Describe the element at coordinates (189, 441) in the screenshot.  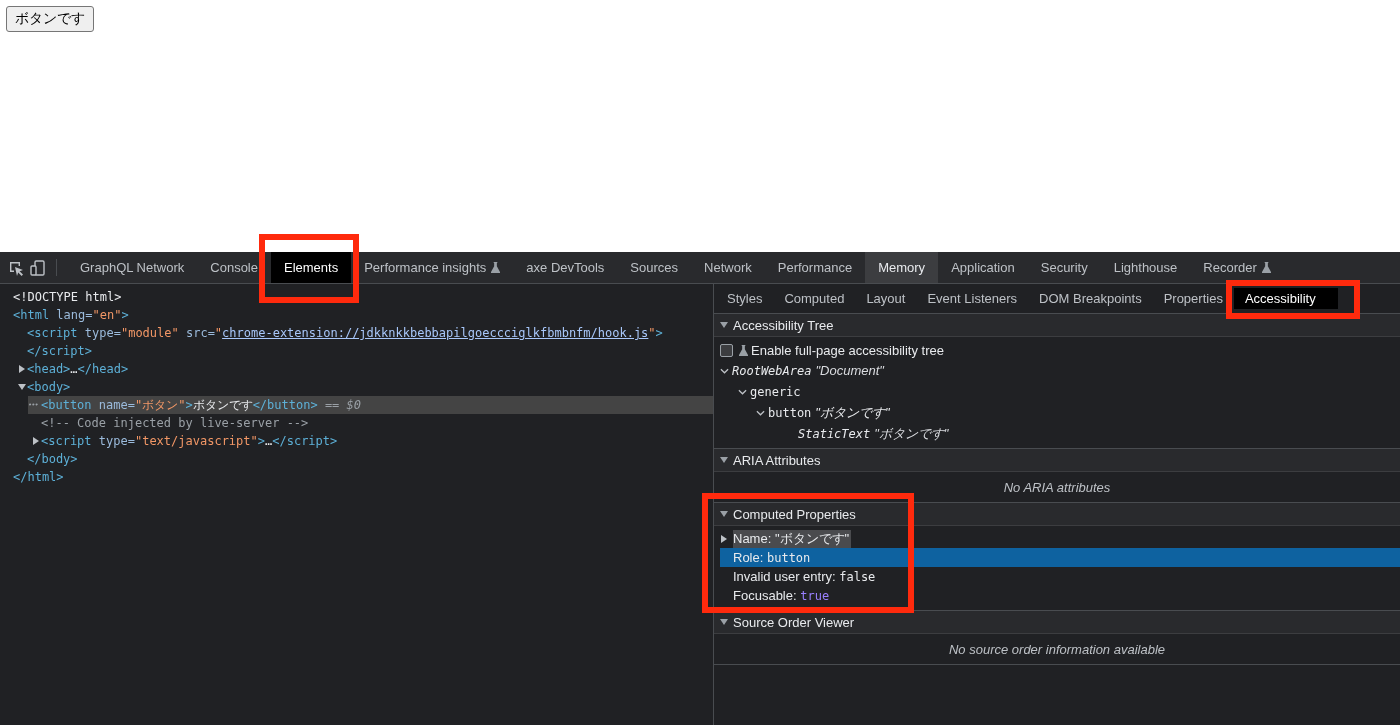
I see `code-line: <script type="text/javascript">…</script>` at that location.